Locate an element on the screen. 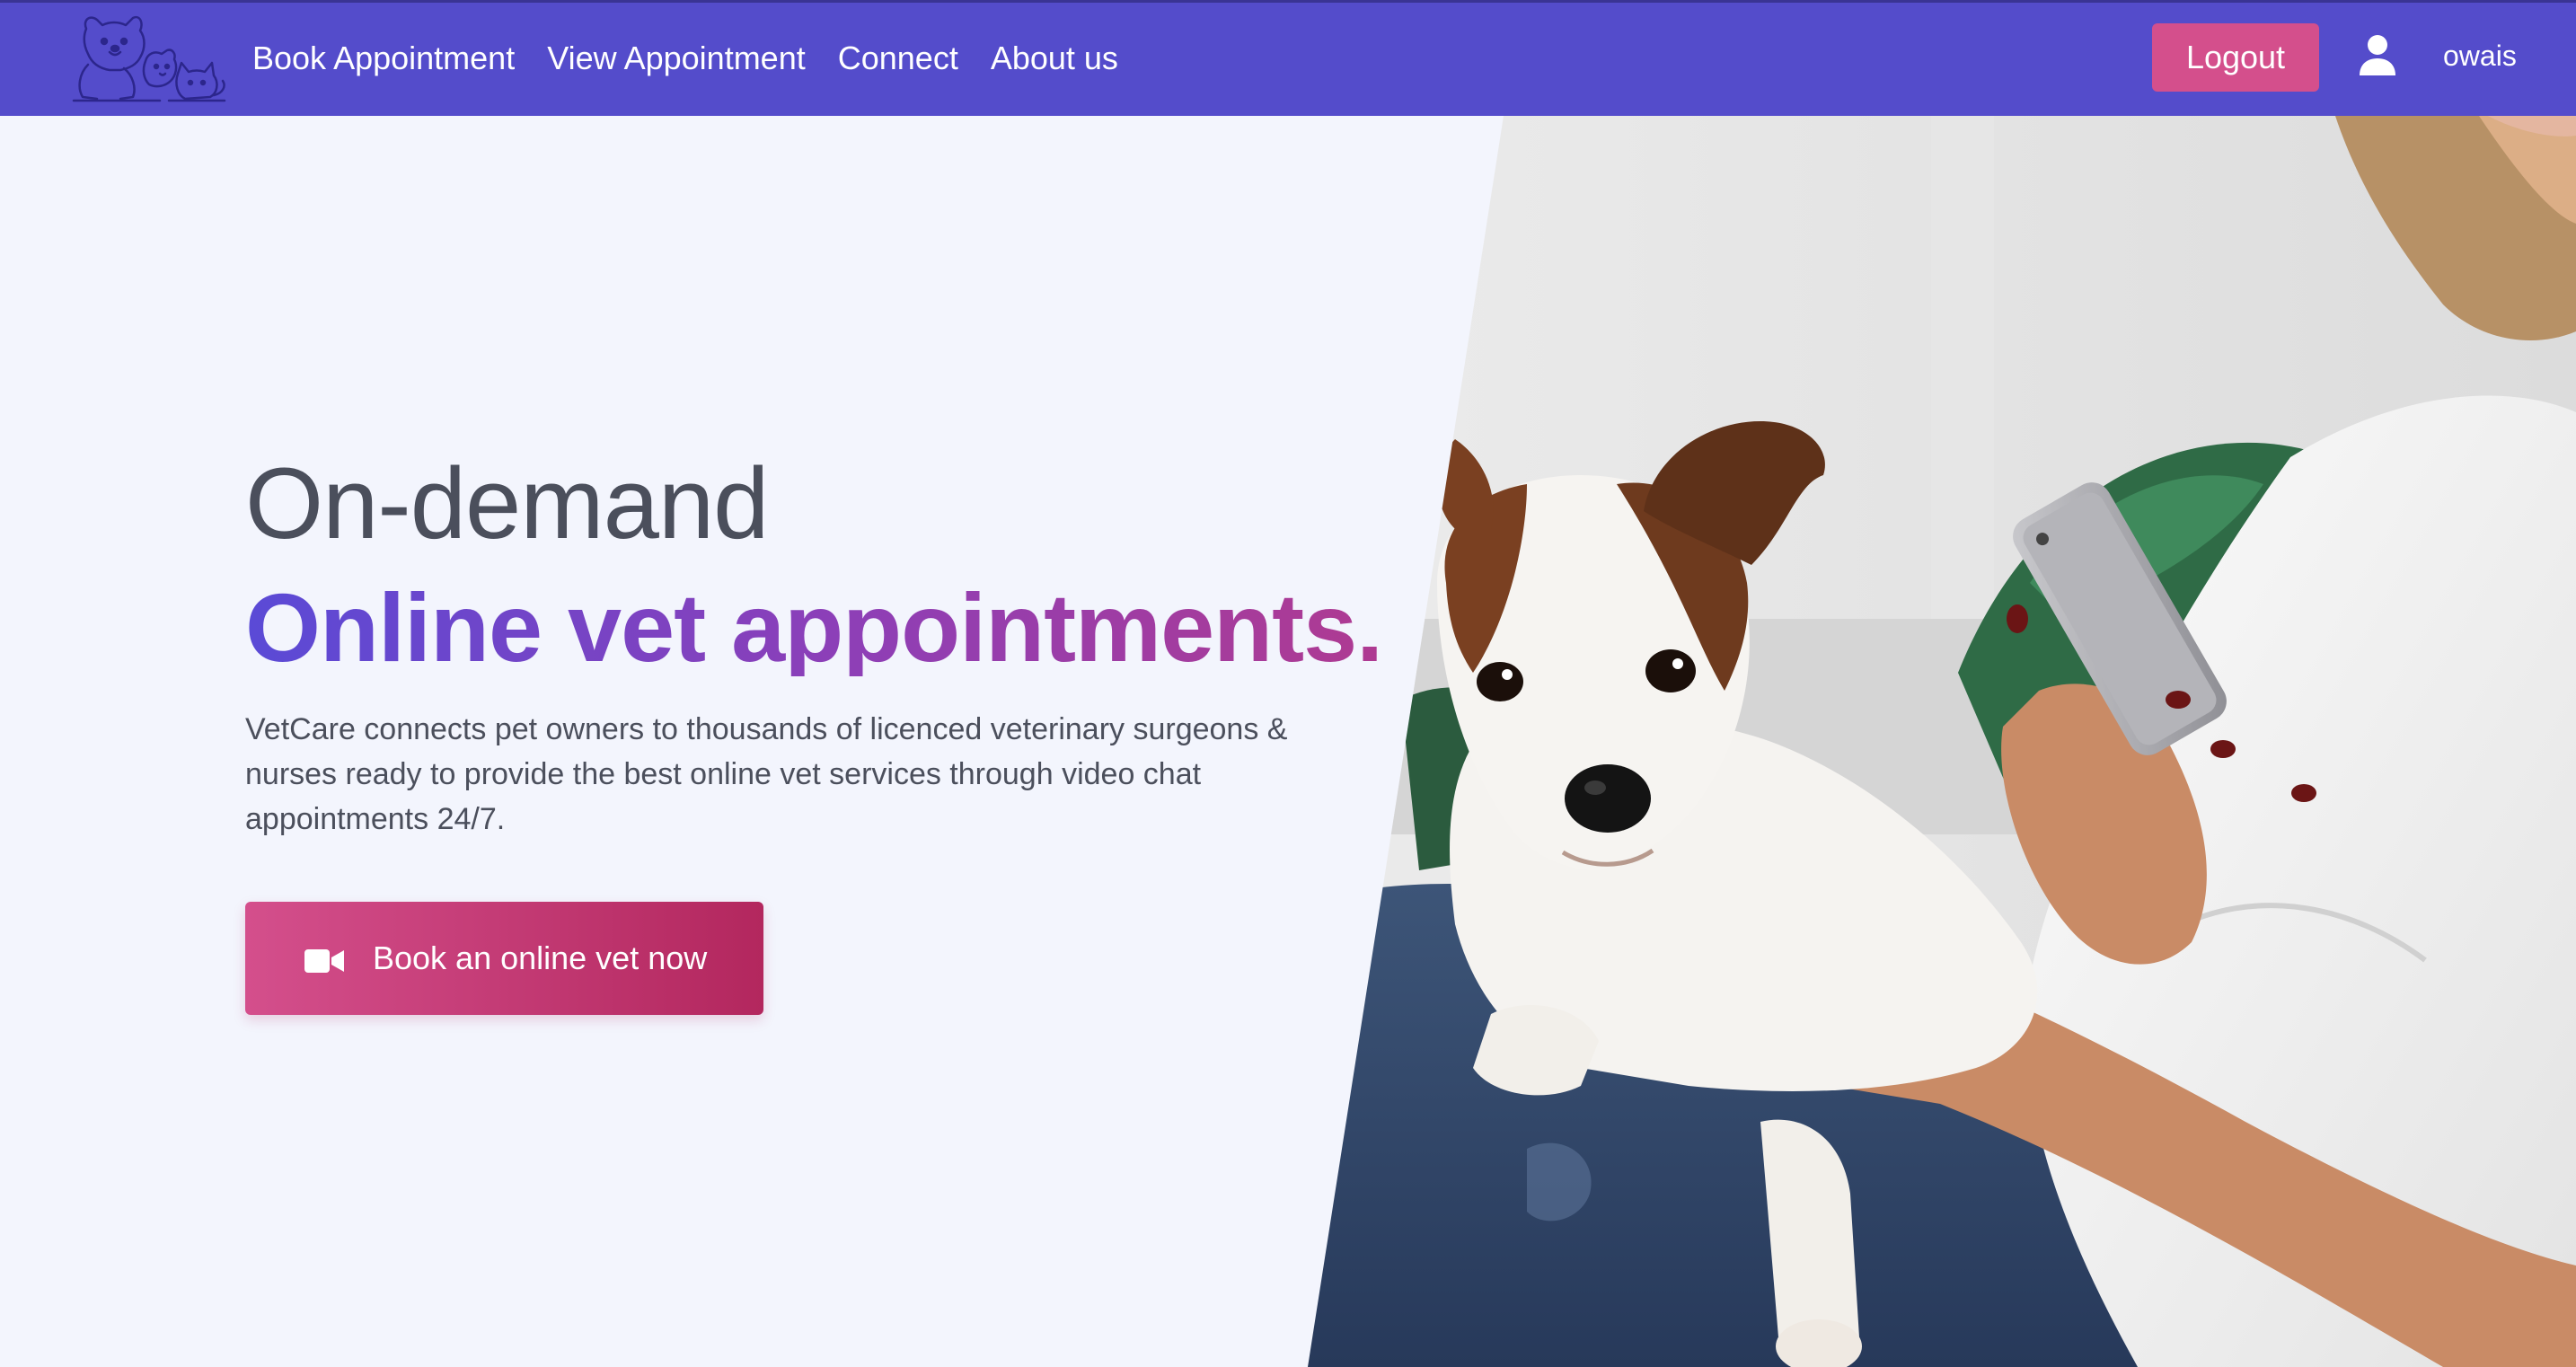 The width and height of the screenshot is (2576, 1367). nav-about-us: About us is located at coordinates (1054, 58).